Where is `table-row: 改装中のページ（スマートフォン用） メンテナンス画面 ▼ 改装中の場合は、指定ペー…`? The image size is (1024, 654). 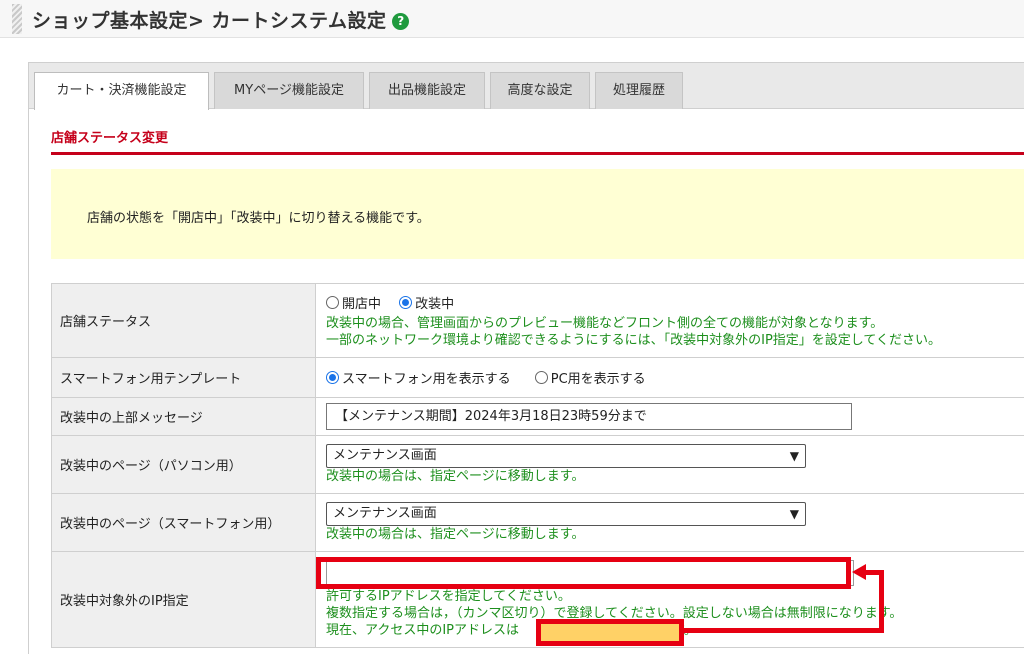 table-row: 改装中のページ（スマートフォン用） メンテナンス画面 ▼ 改装中の場合は、指定ペー… is located at coordinates (537, 522).